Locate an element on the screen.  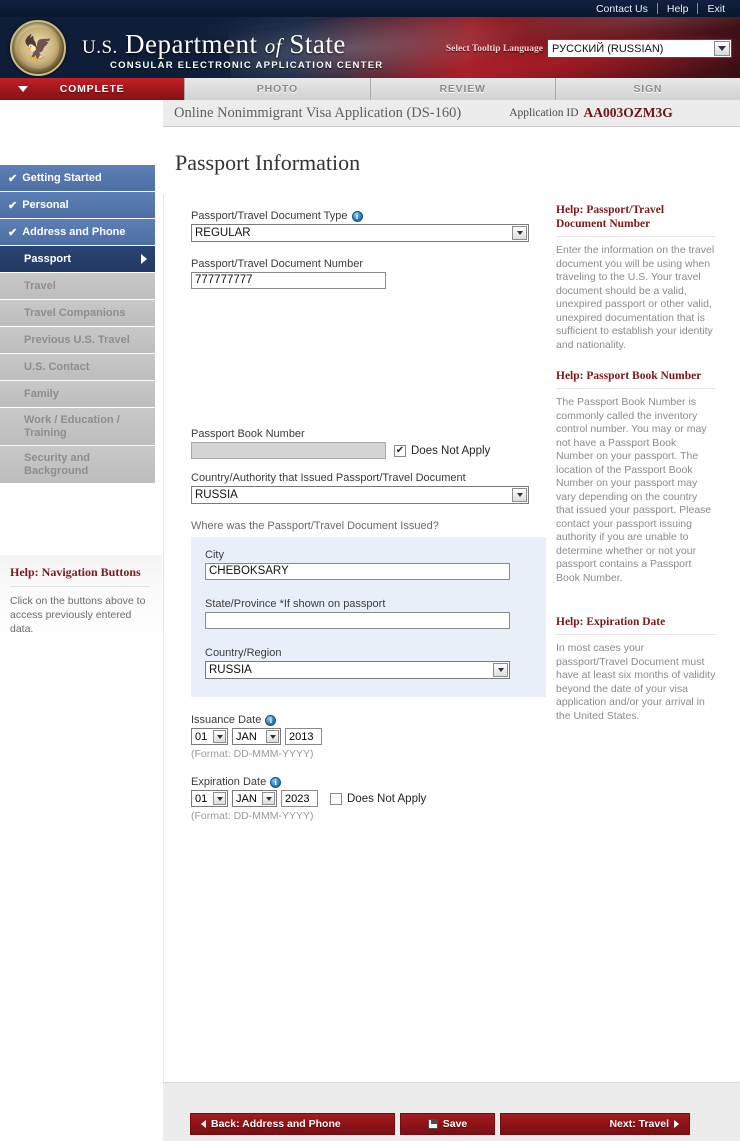
sidebar-item-work-education-training: Work / Education / Training is located at coordinates (77, 427).